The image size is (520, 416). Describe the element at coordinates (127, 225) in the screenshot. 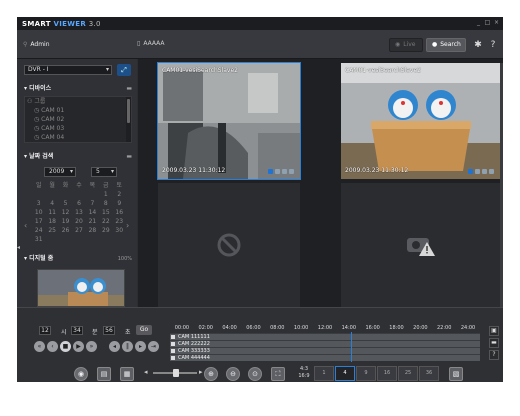

I see `next-month-icon: ›` at that location.